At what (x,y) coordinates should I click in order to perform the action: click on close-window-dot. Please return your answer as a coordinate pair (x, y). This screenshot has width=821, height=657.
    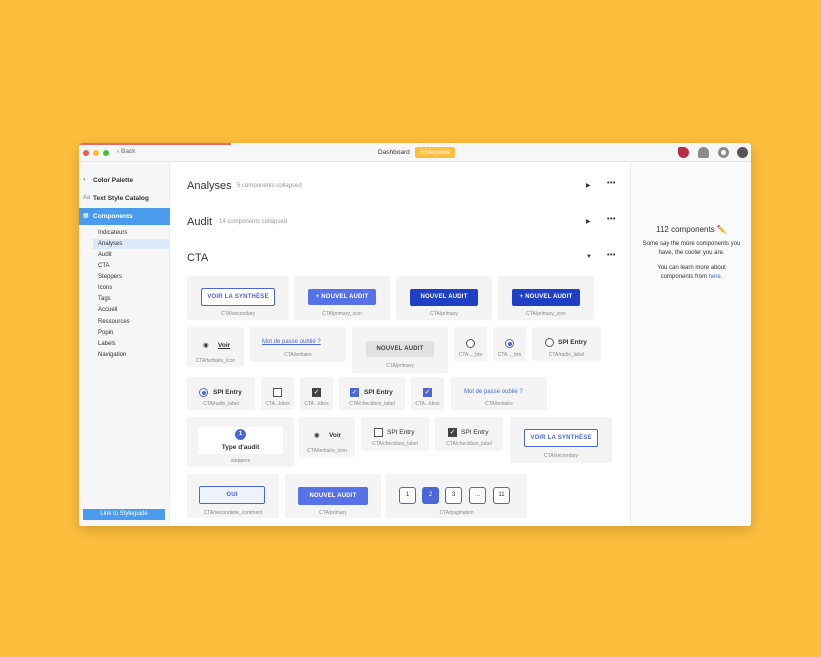
    Looking at the image, I should click on (86, 153).